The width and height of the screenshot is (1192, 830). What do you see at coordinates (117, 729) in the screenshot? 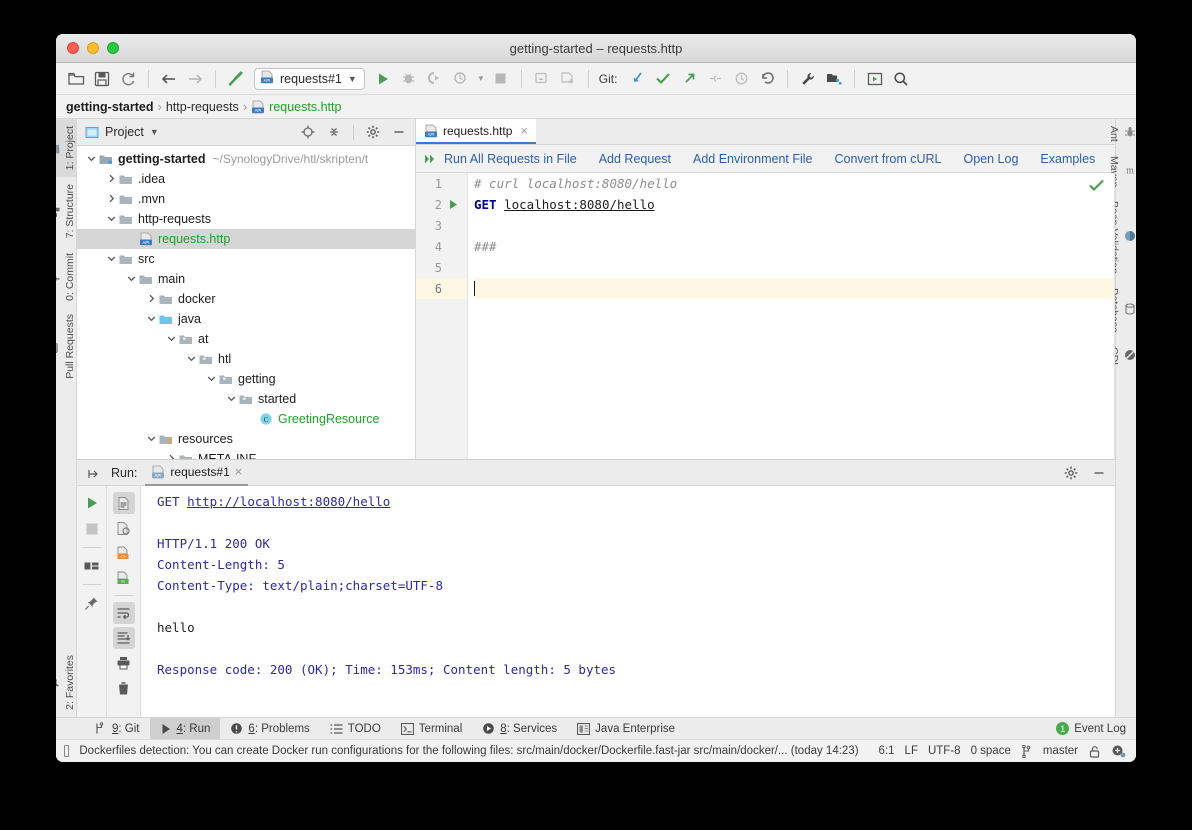
I see `tool-window-button-git: 9: Git` at bounding box center [117, 729].